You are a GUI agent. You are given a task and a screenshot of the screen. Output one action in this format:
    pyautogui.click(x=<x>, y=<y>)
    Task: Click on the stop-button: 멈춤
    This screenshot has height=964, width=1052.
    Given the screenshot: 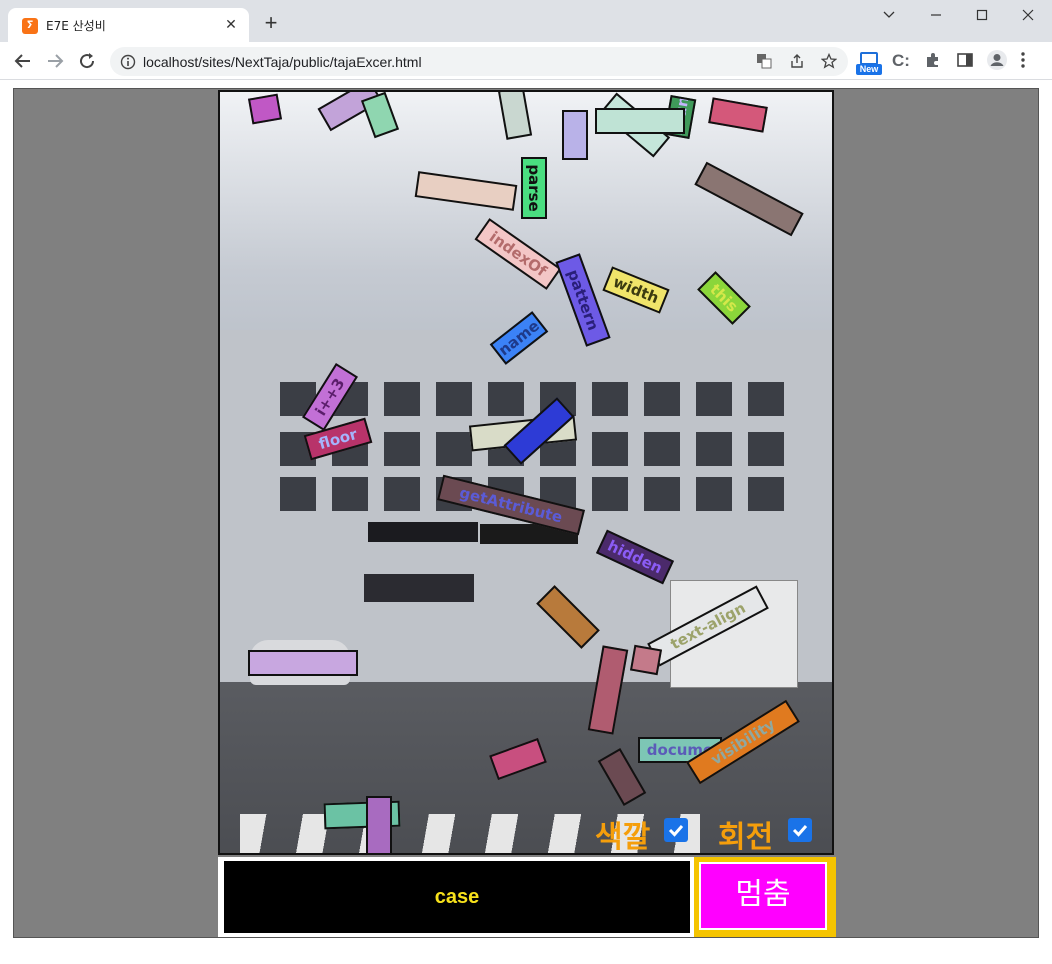 What is the action you would take?
    pyautogui.click(x=763, y=896)
    